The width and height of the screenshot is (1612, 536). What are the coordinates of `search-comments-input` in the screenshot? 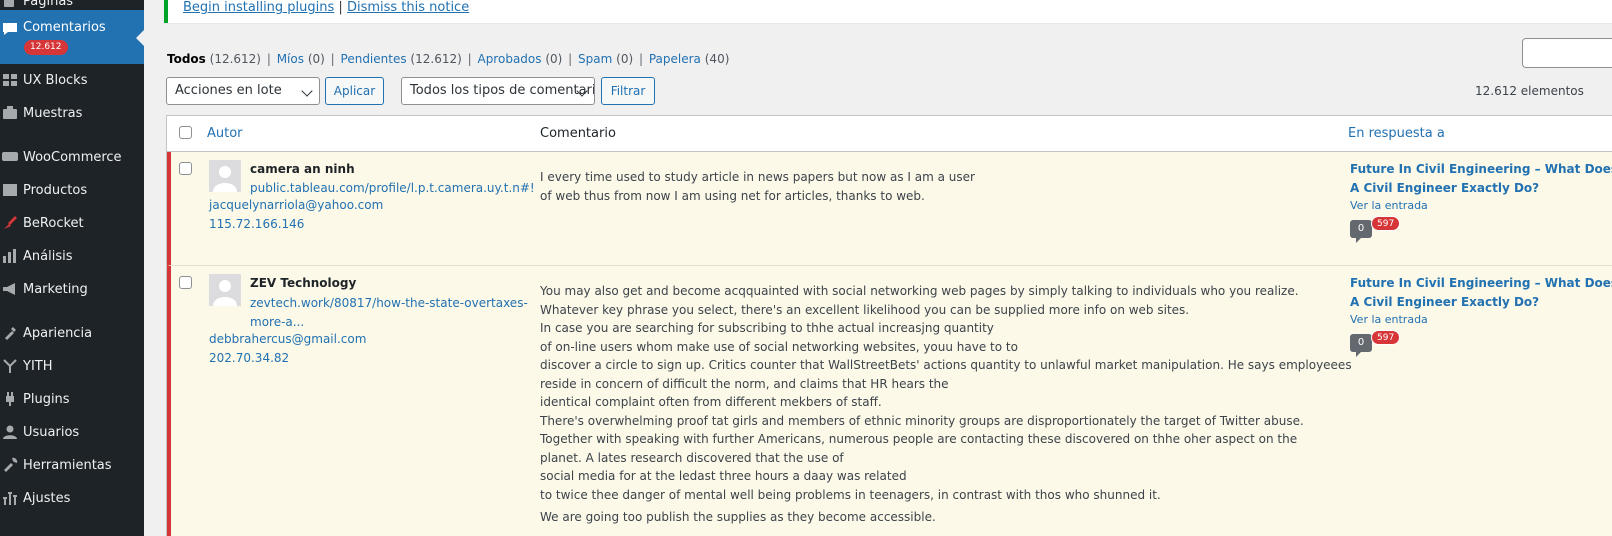 It's located at (1567, 53).